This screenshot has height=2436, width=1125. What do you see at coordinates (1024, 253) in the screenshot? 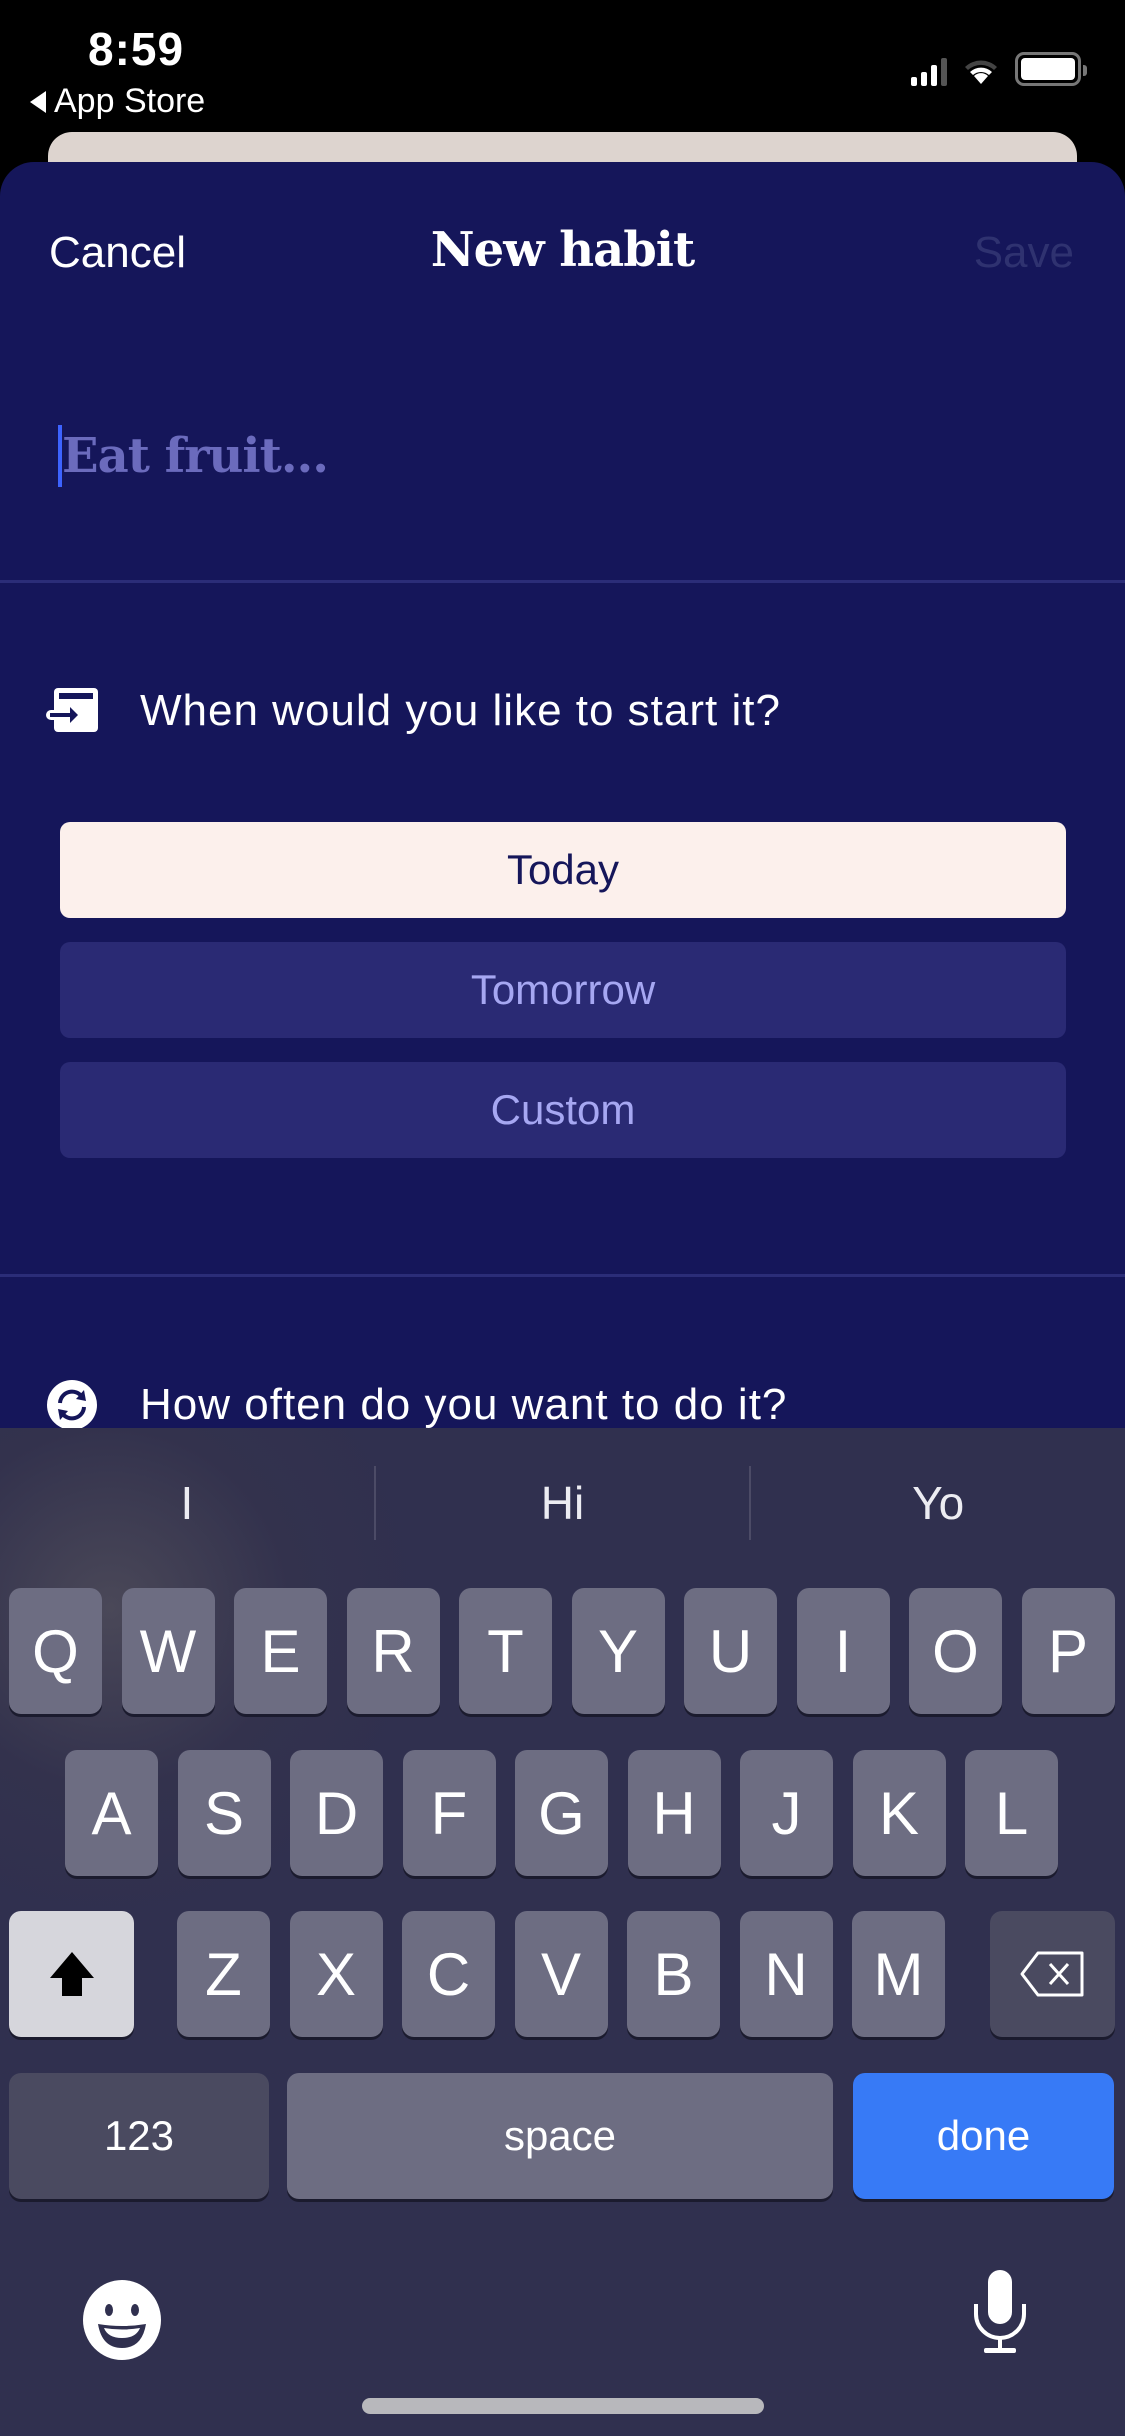
I see `save-button: Save` at bounding box center [1024, 253].